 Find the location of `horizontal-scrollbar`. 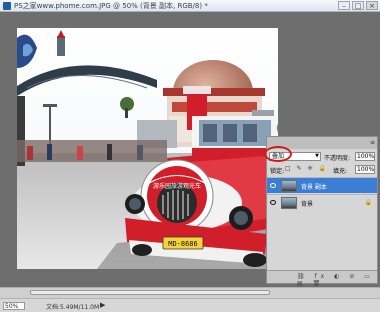

horizontal-scrollbar is located at coordinates (190, 292).